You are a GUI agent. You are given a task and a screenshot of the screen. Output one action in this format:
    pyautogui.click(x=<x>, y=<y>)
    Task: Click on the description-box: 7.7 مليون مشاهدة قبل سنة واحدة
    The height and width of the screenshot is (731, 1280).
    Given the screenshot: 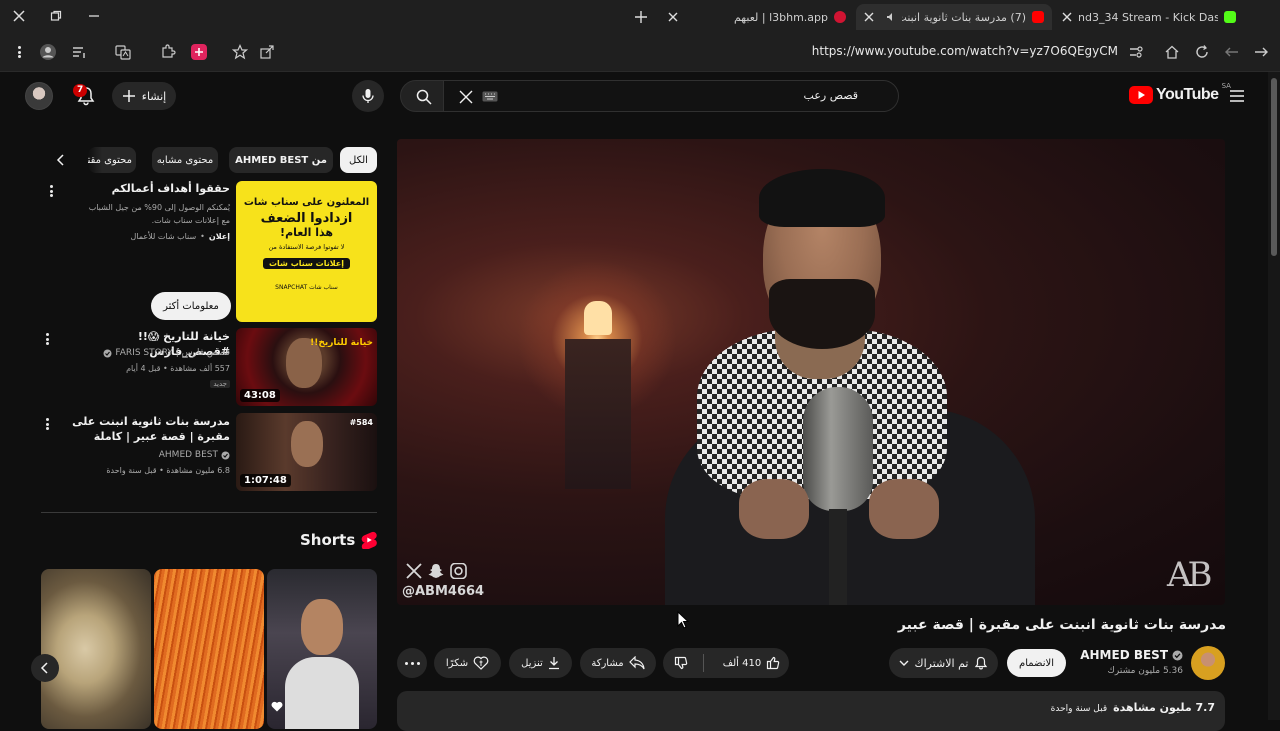 What is the action you would take?
    pyautogui.click(x=811, y=711)
    